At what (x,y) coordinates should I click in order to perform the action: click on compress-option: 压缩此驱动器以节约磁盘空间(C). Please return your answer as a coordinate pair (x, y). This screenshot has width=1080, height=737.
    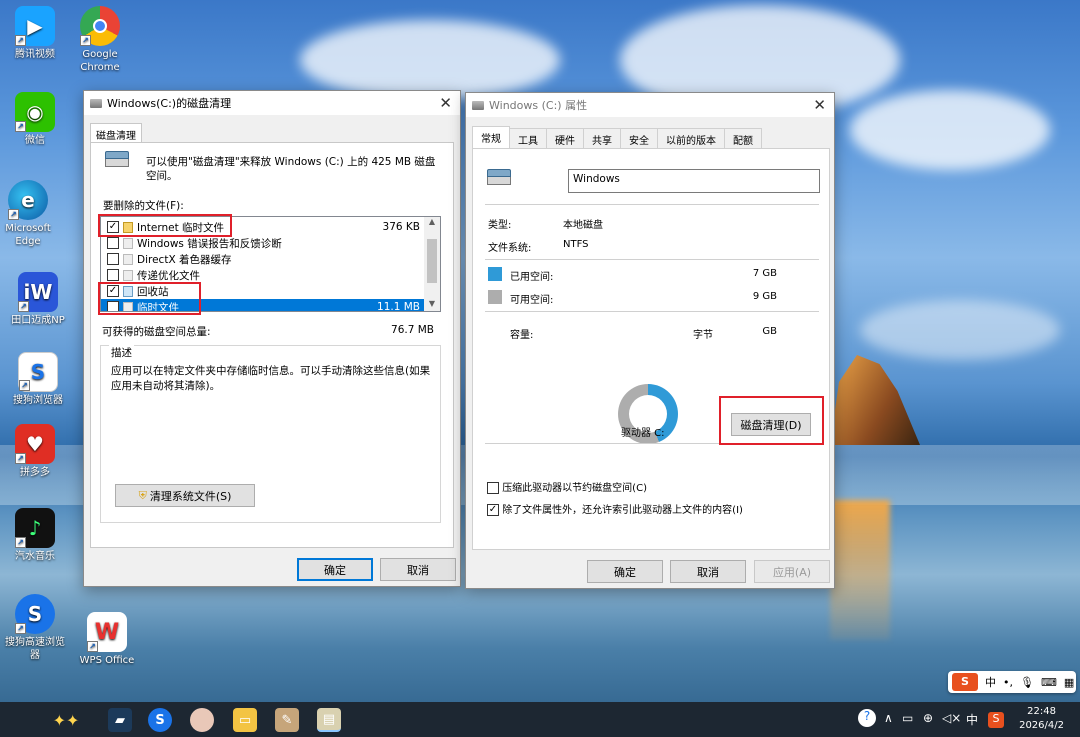
    Looking at the image, I should click on (567, 486).